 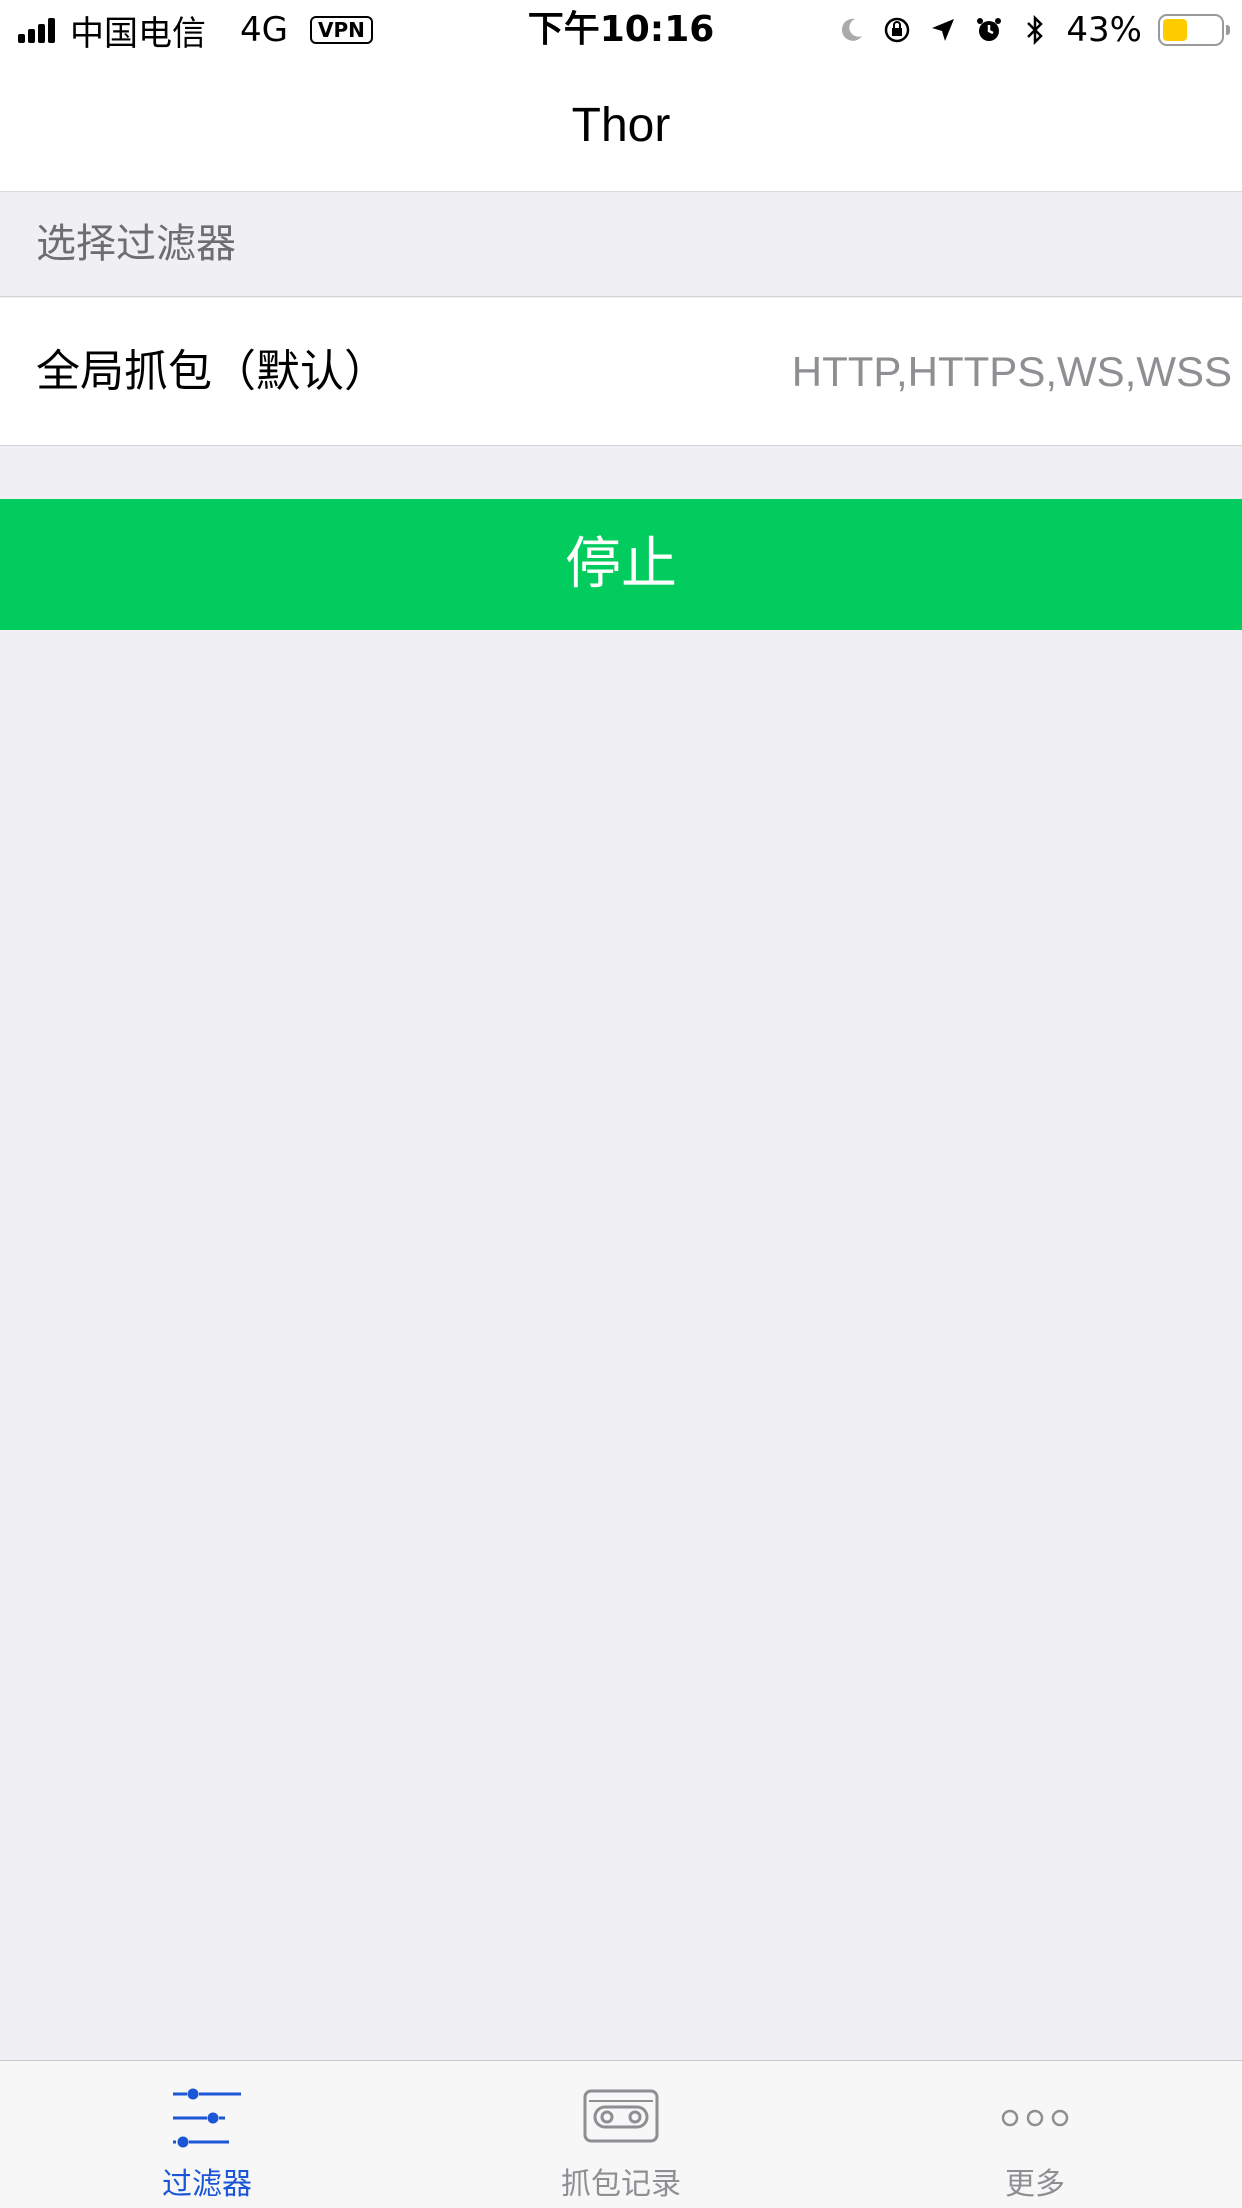 I want to click on stop-button: 停止, so click(x=621, y=564).